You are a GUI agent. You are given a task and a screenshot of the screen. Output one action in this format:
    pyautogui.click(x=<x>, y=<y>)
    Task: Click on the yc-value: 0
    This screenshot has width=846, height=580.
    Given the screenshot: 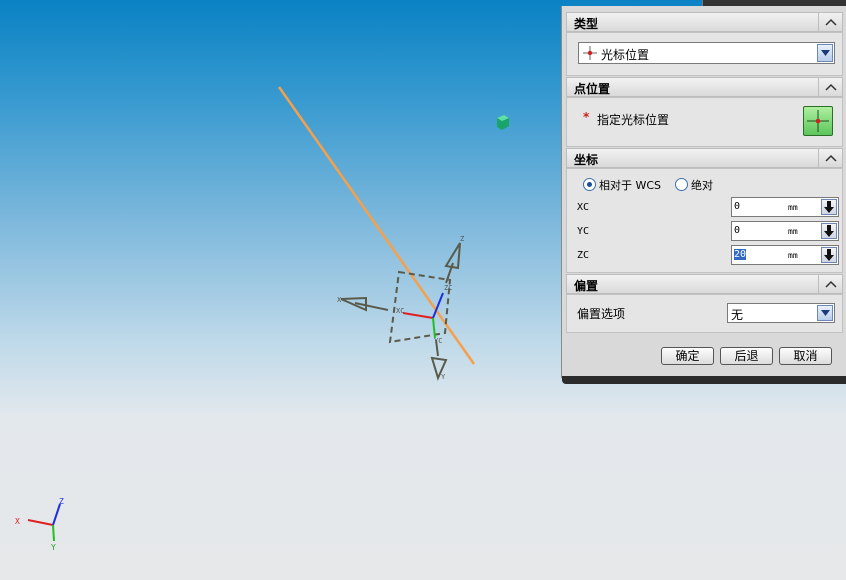 What is the action you would take?
    pyautogui.click(x=737, y=230)
    